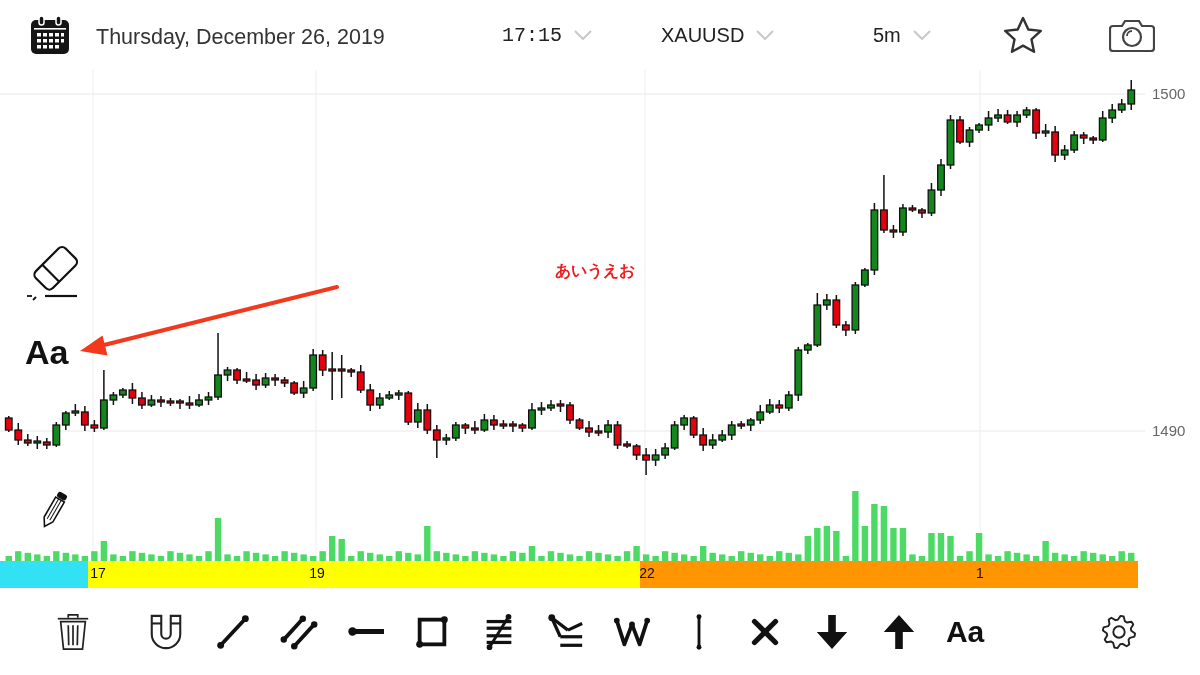 This screenshot has width=1200, height=675. I want to click on calendar-icon, so click(50, 35).